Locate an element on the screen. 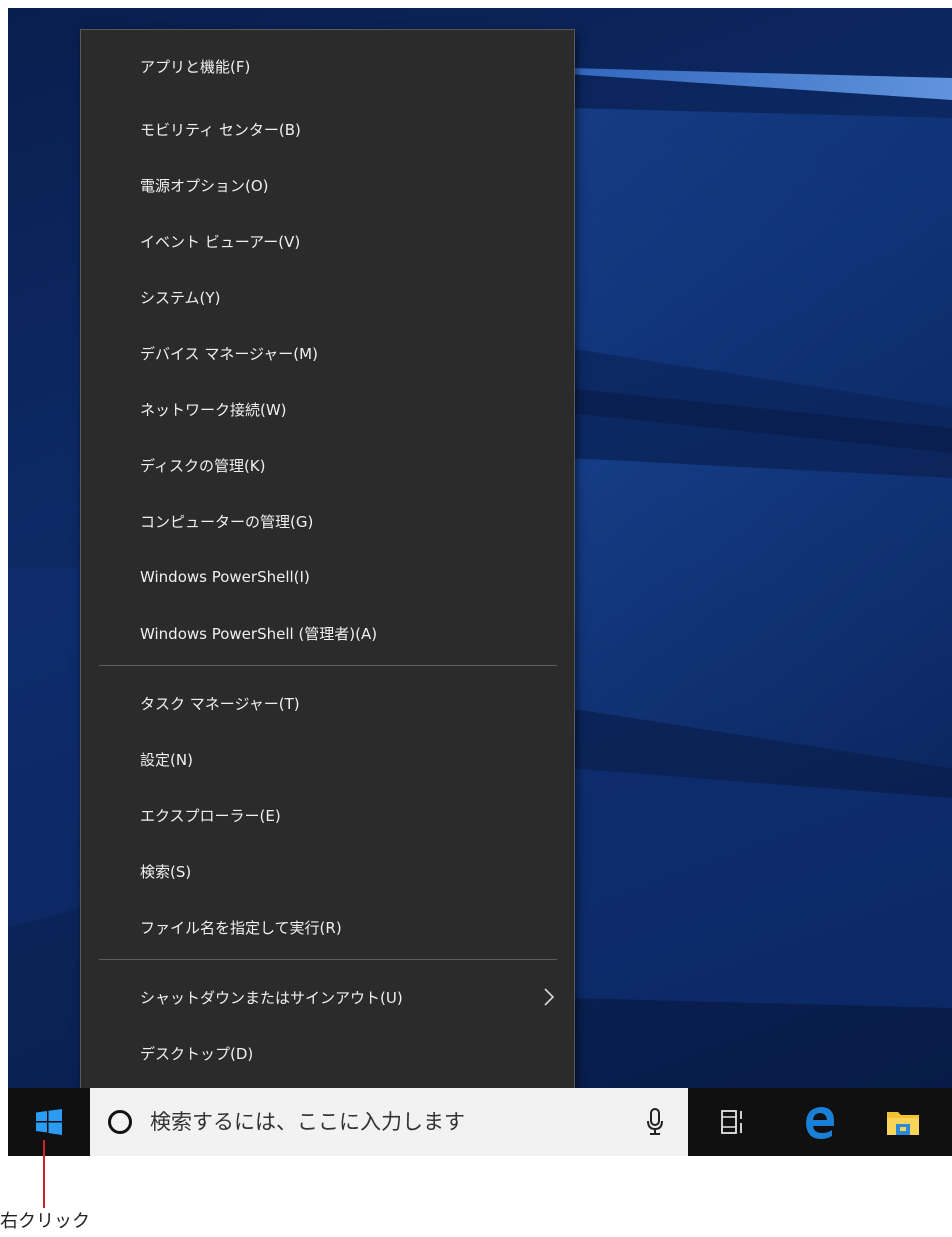 The height and width of the screenshot is (1237, 952). microphone-icon is located at coordinates (655, 1122).